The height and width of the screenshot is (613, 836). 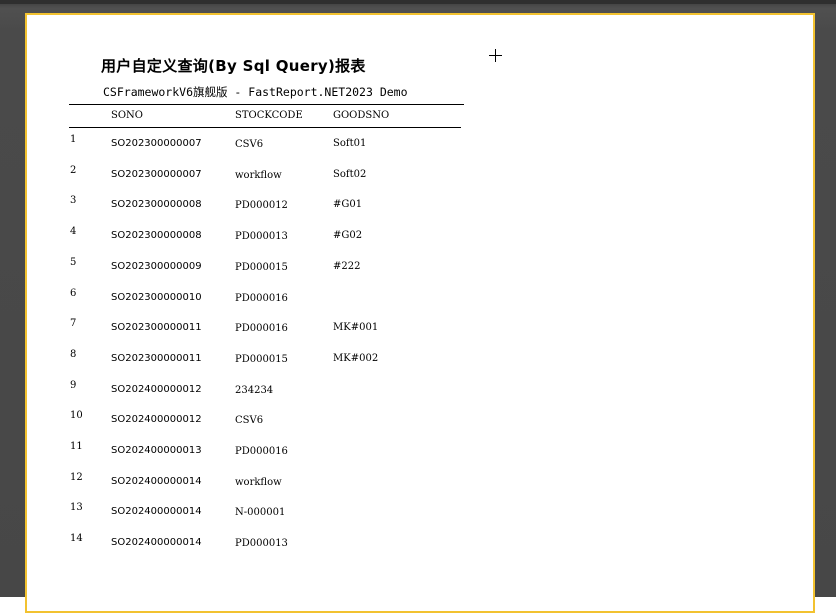 What do you see at coordinates (73, 324) in the screenshot?
I see `row-index: 7` at bounding box center [73, 324].